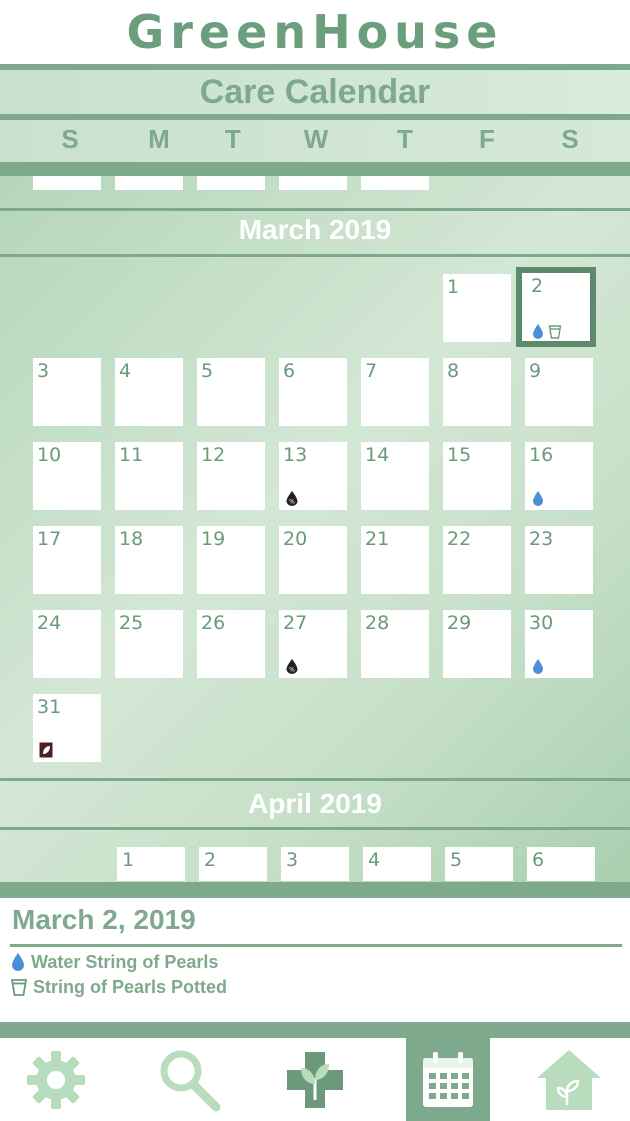 Image resolution: width=630 pixels, height=1121 pixels. Describe the element at coordinates (231, 560) in the screenshot. I see `calendar-day: 19` at that location.